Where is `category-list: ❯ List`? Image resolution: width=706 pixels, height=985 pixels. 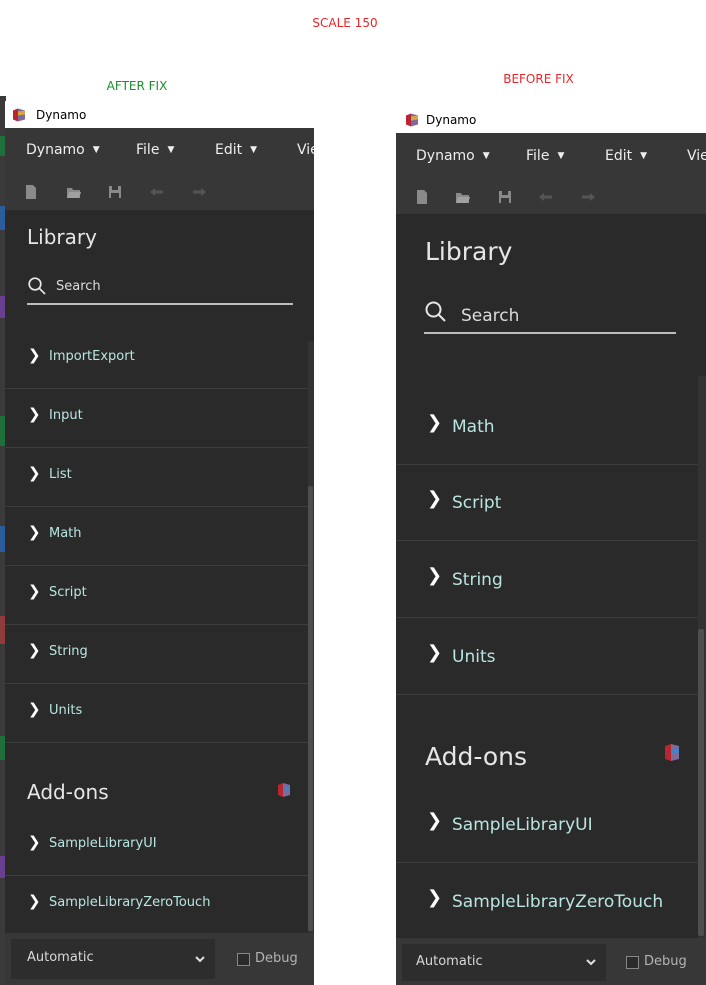 category-list: ❯ List is located at coordinates (156, 477).